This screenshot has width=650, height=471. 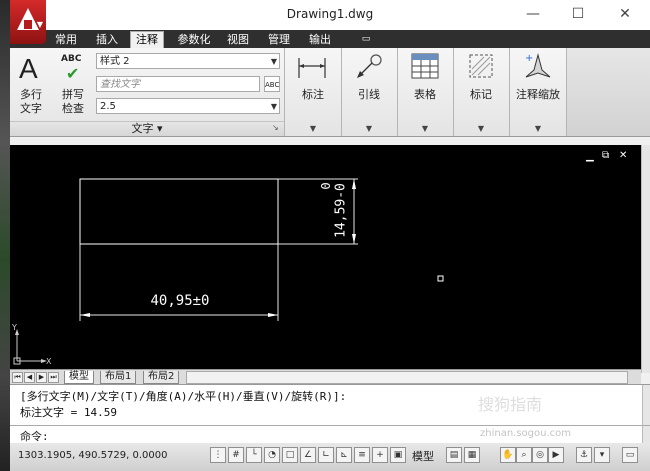 I want to click on text-height-select: 2.5 ▼, so click(x=188, y=106).